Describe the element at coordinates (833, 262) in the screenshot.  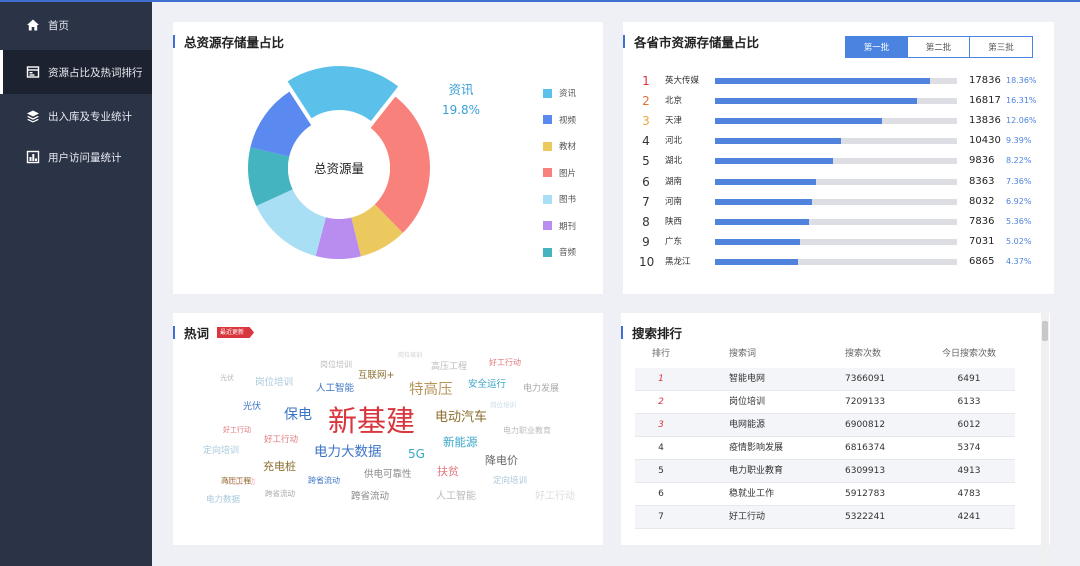
I see `province-row: 10 黑龙江 6865 4.37%` at that location.